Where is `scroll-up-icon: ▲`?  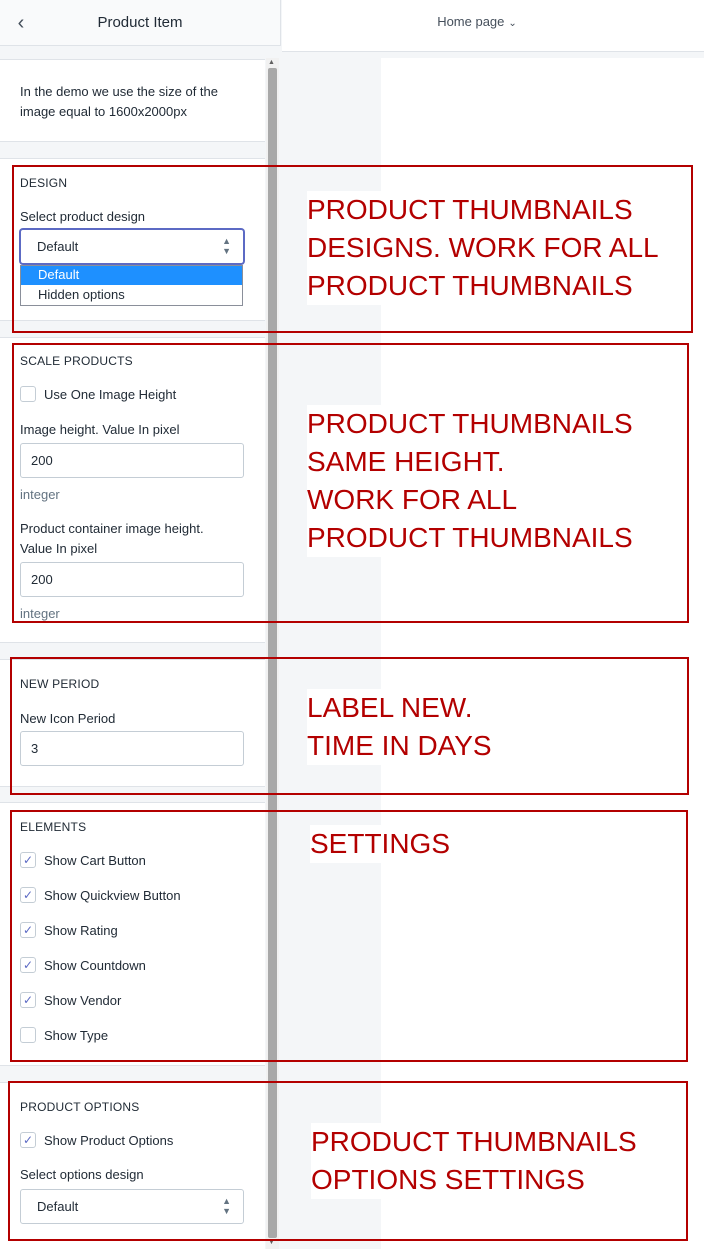
scroll-up-icon: ▲ is located at coordinates (271, 62).